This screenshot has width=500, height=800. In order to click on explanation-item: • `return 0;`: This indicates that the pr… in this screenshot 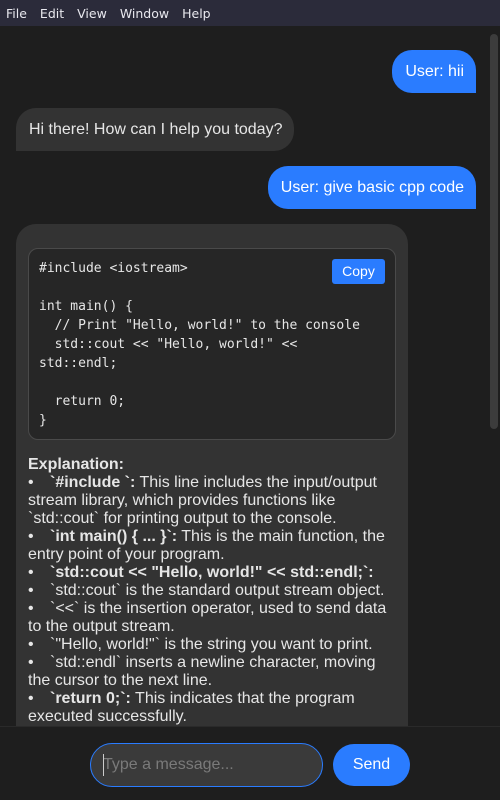, I will do `click(212, 708)`.